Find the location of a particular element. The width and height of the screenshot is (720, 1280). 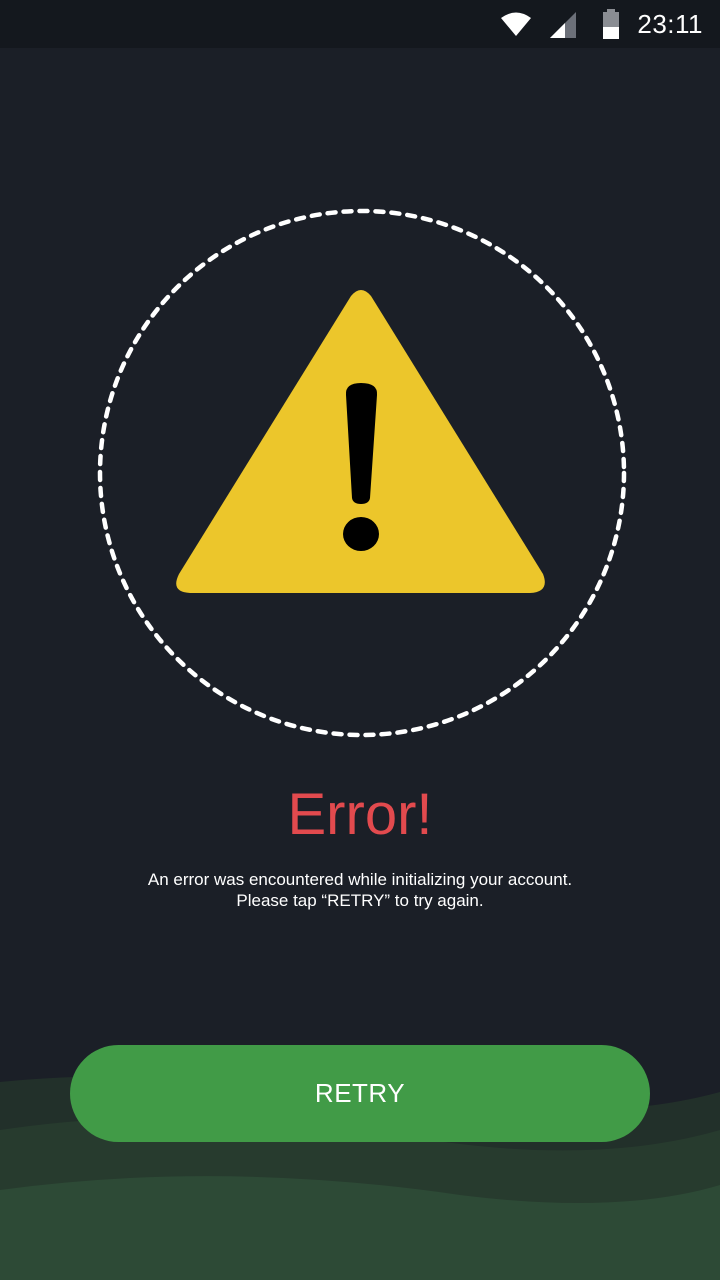

error-message-line-2: Please tap “RETRY” to try again. is located at coordinates (360, 900).